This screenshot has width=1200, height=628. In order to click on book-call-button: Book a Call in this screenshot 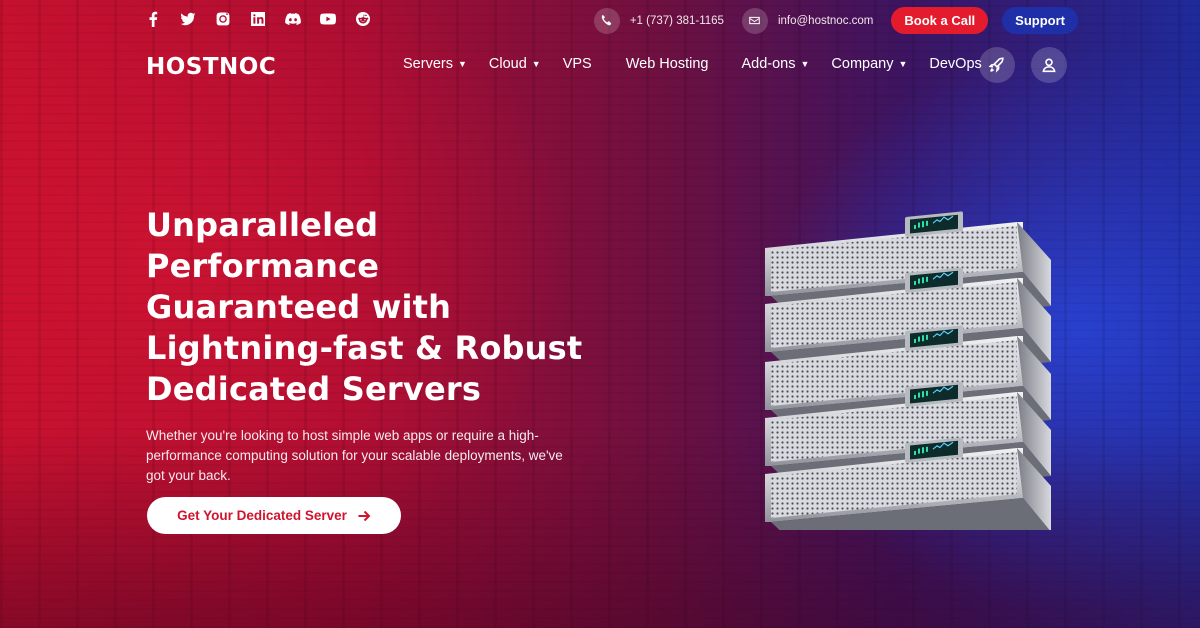, I will do `click(940, 20)`.